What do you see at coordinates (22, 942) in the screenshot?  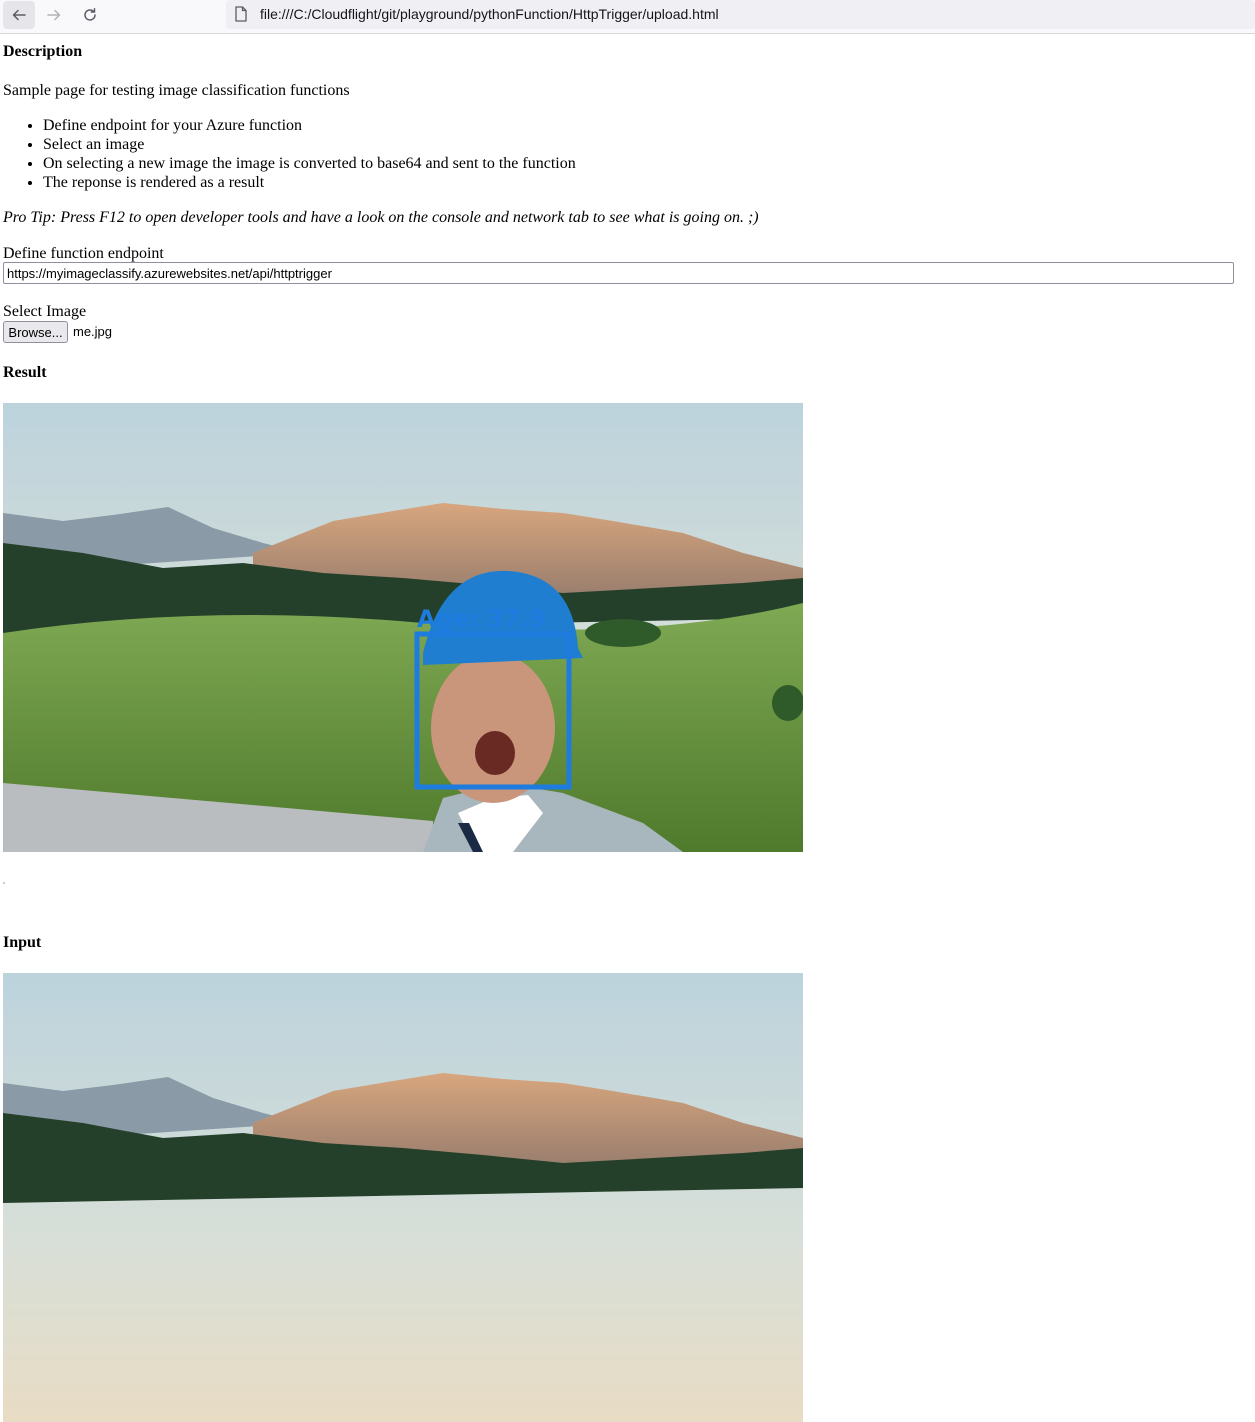 I see `input-heading: Input` at bounding box center [22, 942].